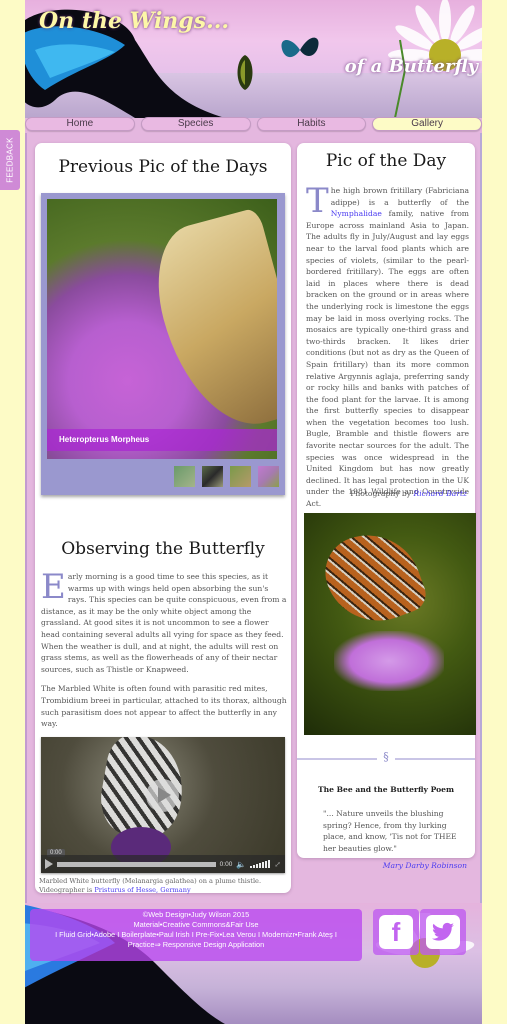 Image resolution: width=507 pixels, height=1024 pixels. I want to click on poem-author-link: Mary Darby Robinson, so click(425, 865).